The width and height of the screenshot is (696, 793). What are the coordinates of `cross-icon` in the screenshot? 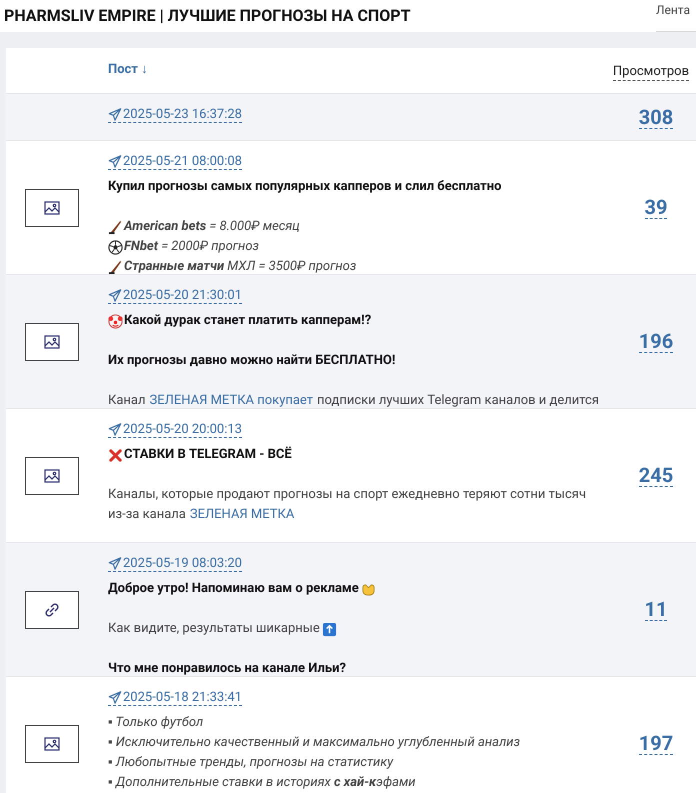 It's located at (115, 455).